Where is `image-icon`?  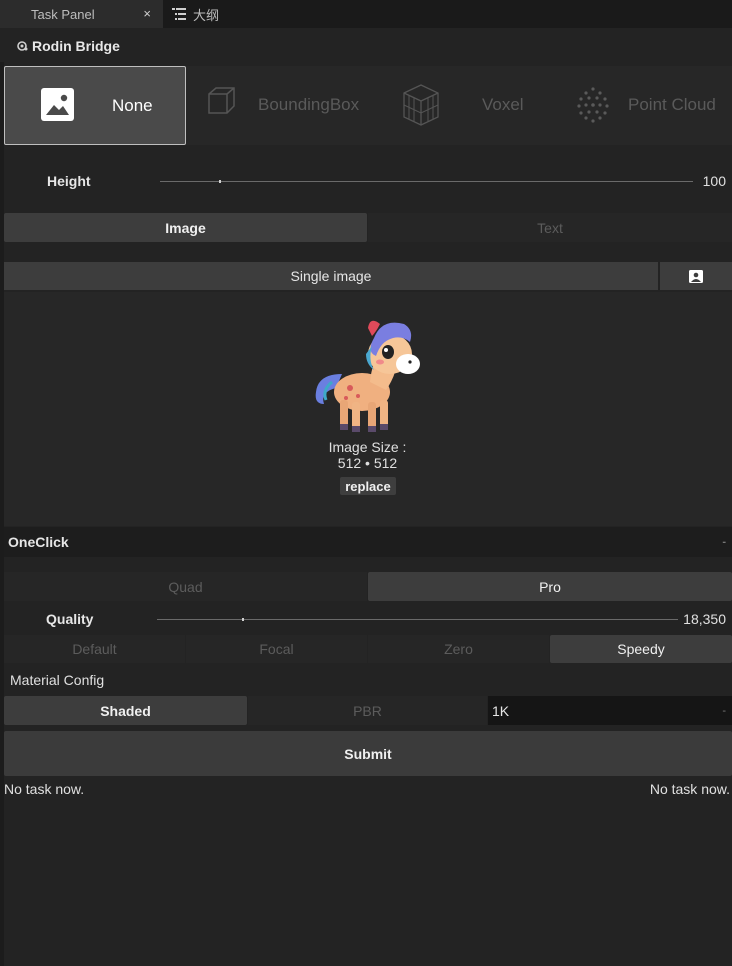 image-icon is located at coordinates (57, 104).